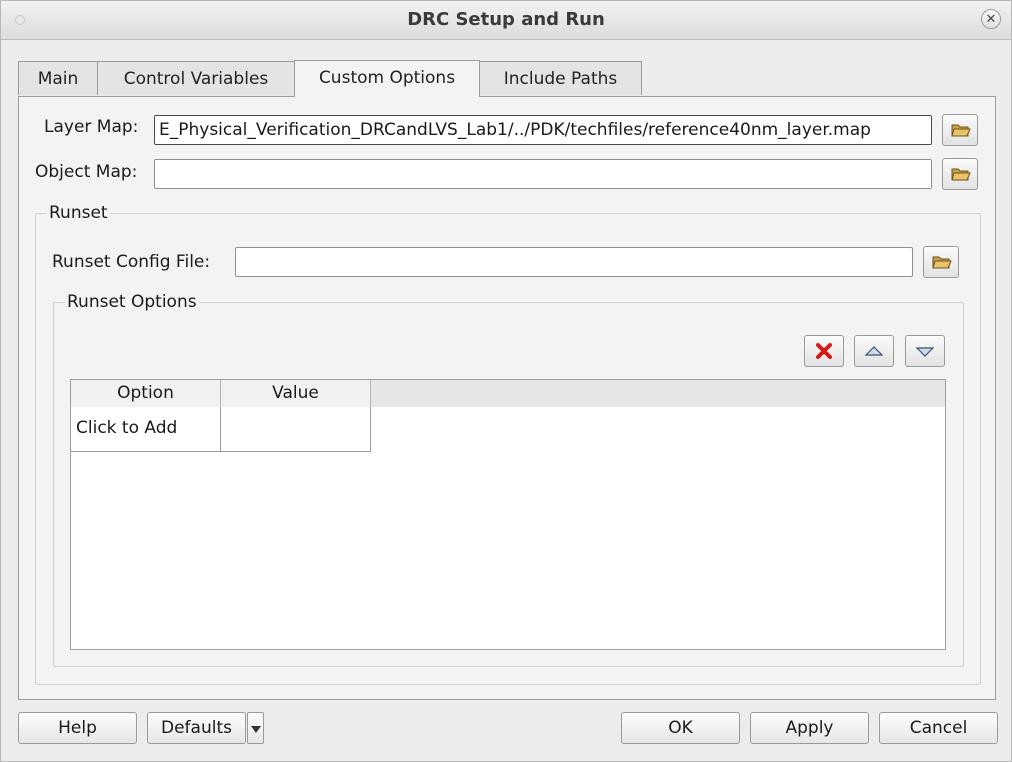 The image size is (1012, 762). What do you see at coordinates (86, 172) in the screenshot?
I see `object-map-label: Object Map:` at bounding box center [86, 172].